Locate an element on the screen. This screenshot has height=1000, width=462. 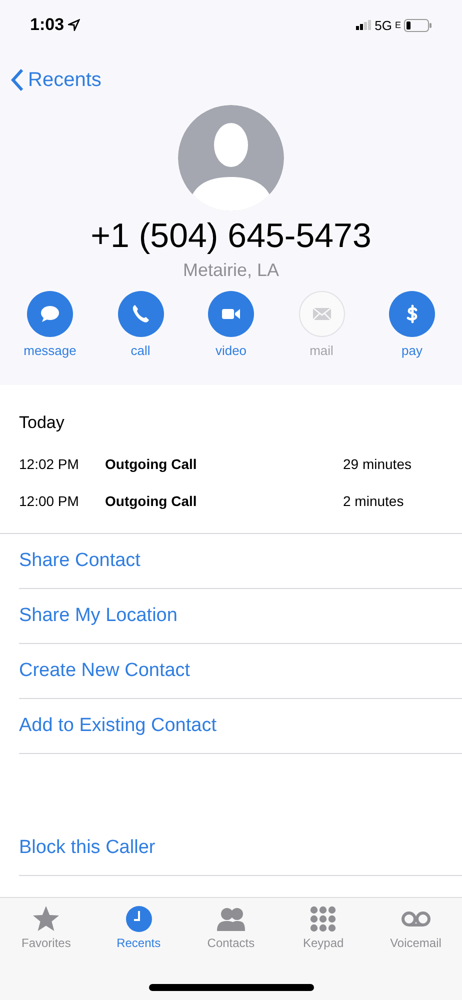
caller-location: Metairie, LA is located at coordinates (231, 270).